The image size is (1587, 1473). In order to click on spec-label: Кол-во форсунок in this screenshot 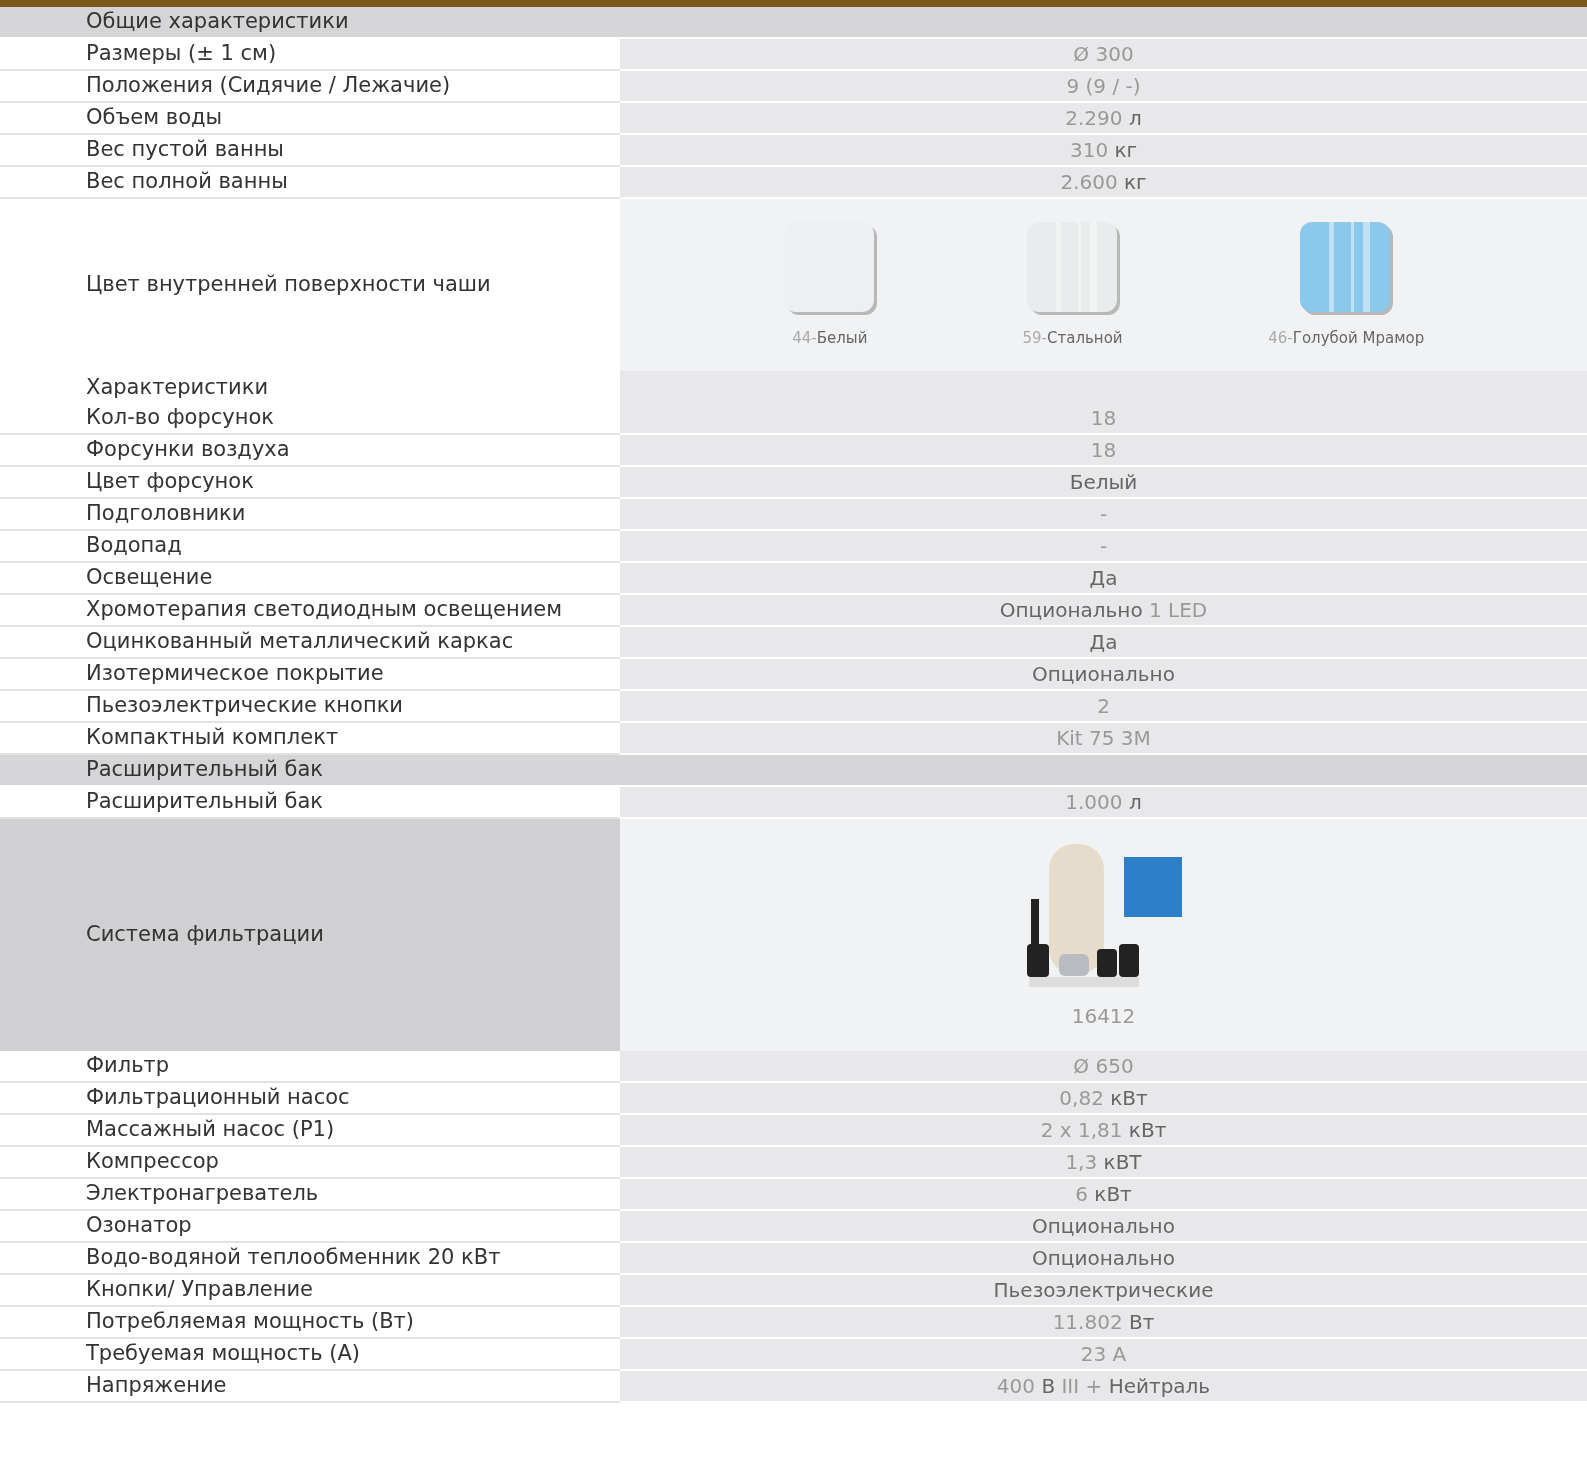, I will do `click(180, 418)`.